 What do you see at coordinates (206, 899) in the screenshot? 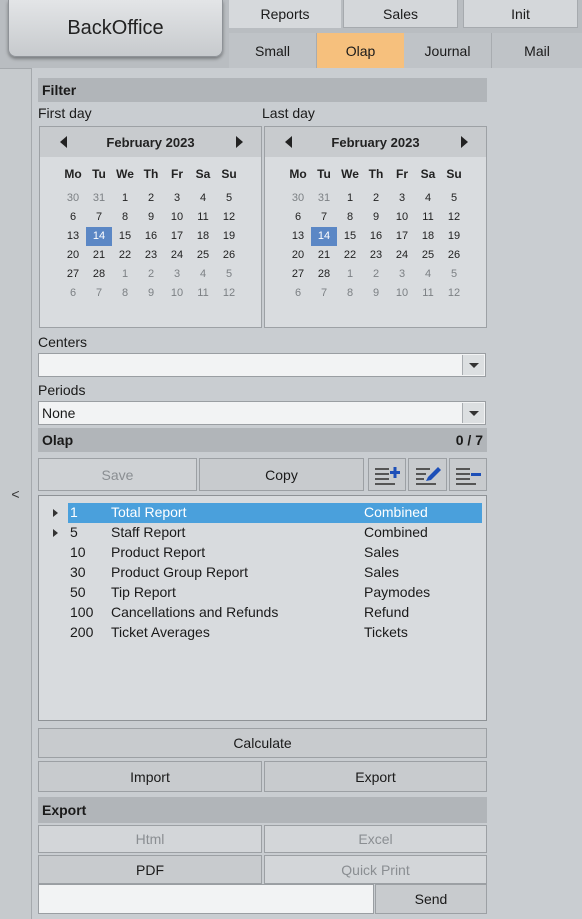
I see `email-input` at bounding box center [206, 899].